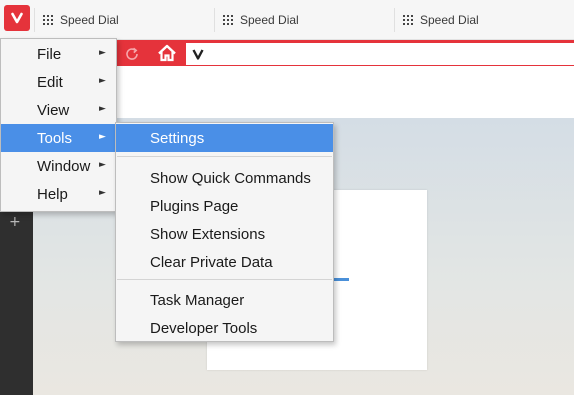  I want to click on menu-item-label: Window, so click(64, 166).